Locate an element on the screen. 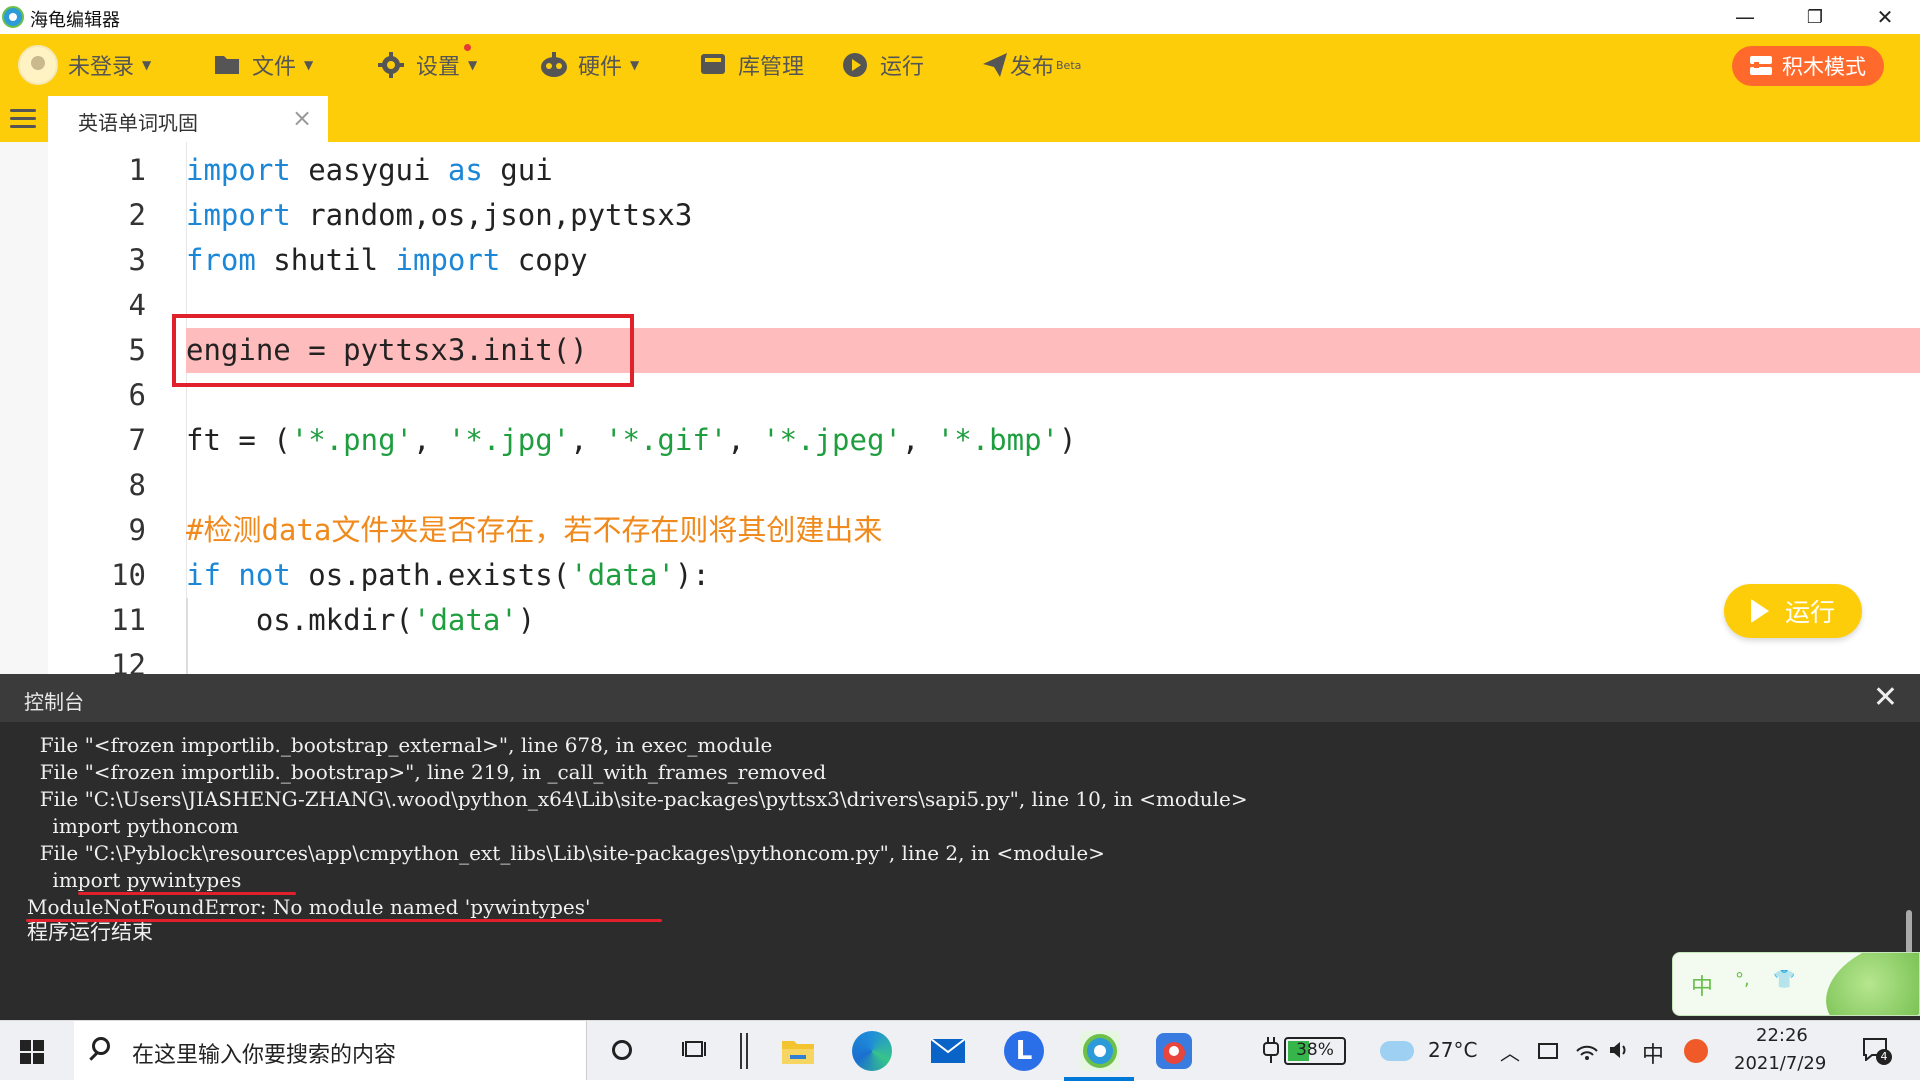  task-view-icon is located at coordinates (695, 1050).